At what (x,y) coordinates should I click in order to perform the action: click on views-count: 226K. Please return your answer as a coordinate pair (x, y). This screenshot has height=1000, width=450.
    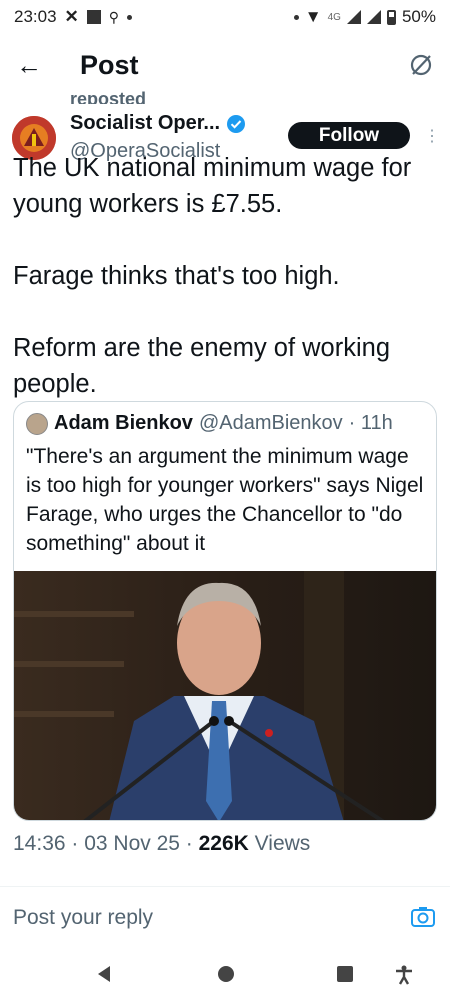
    Looking at the image, I should click on (223, 843).